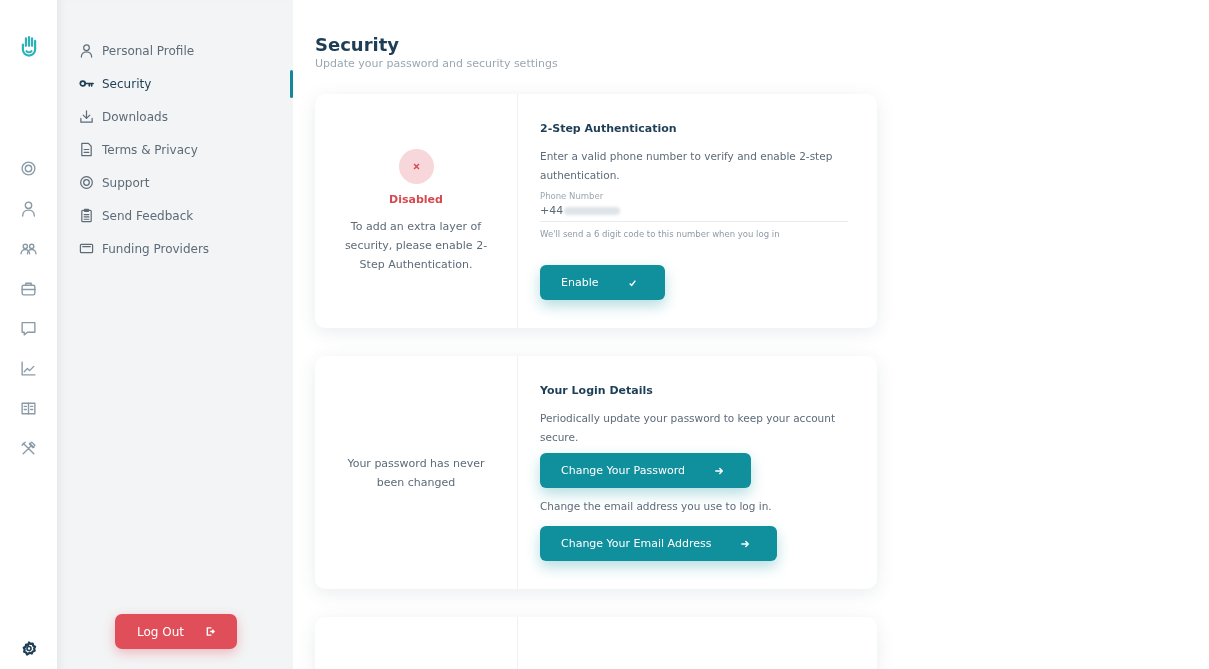  Describe the element at coordinates (28, 368) in the screenshot. I see `chart-icon` at that location.